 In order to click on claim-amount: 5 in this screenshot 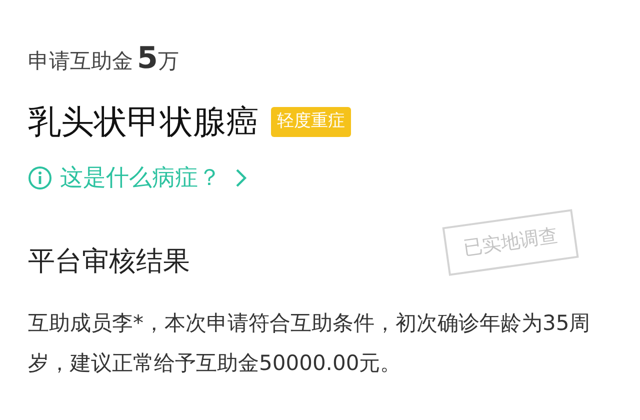, I will do `click(147, 59)`.